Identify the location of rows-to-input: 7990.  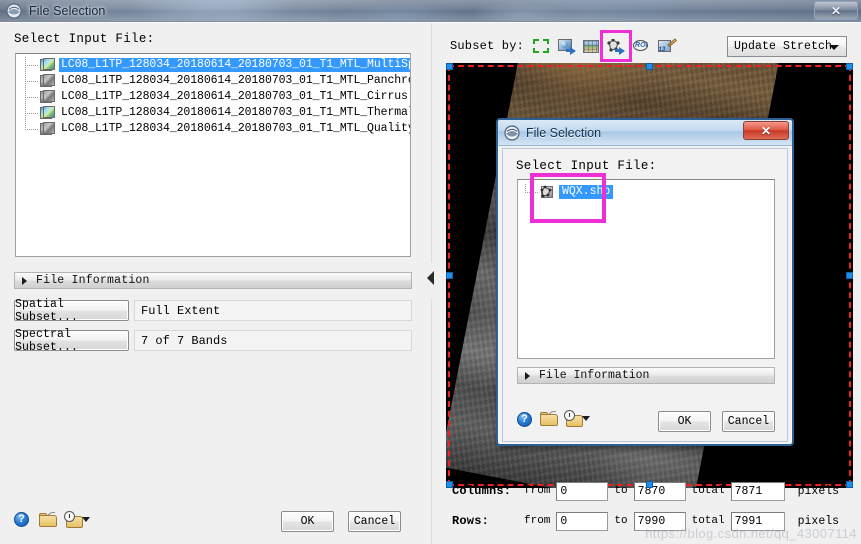
(659, 521).